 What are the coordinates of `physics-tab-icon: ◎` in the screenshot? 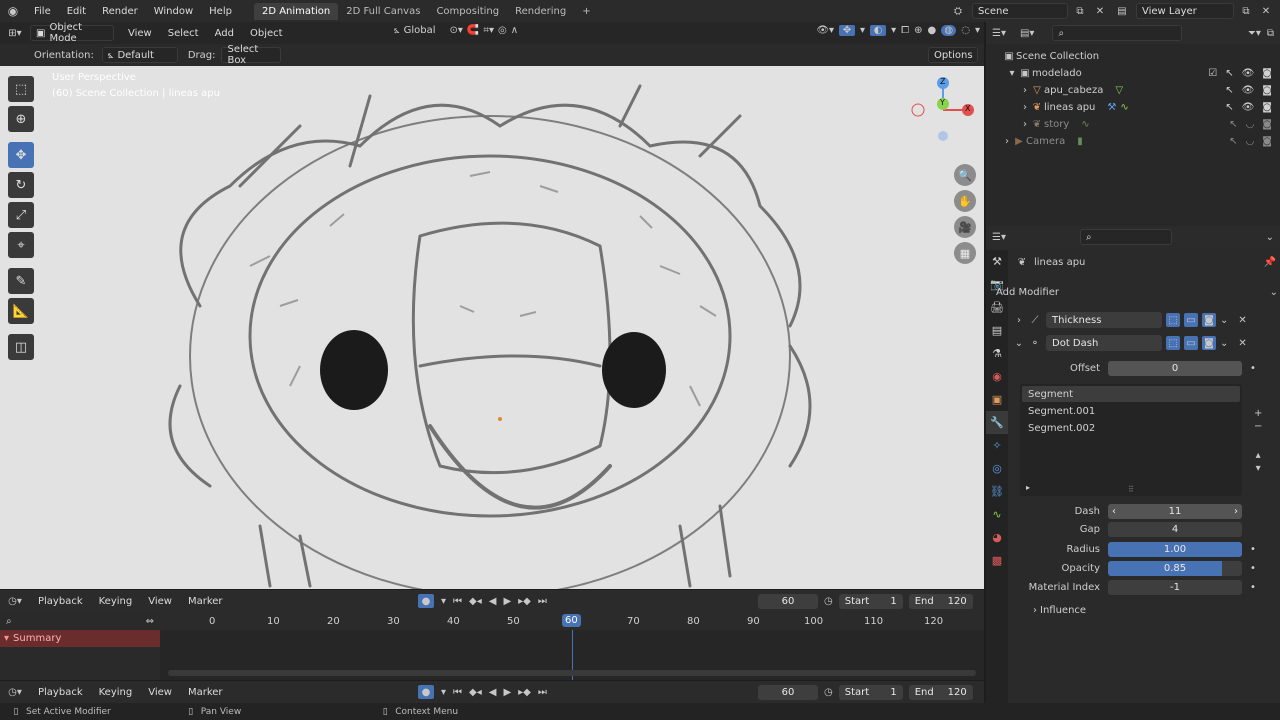 It's located at (997, 468).